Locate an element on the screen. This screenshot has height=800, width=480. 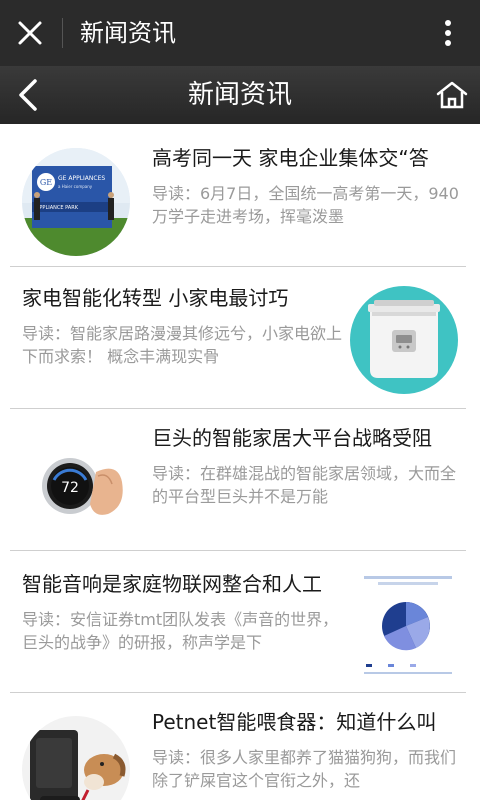
sign-text-brand: GE APPLIANCES is located at coordinates (81, 178).